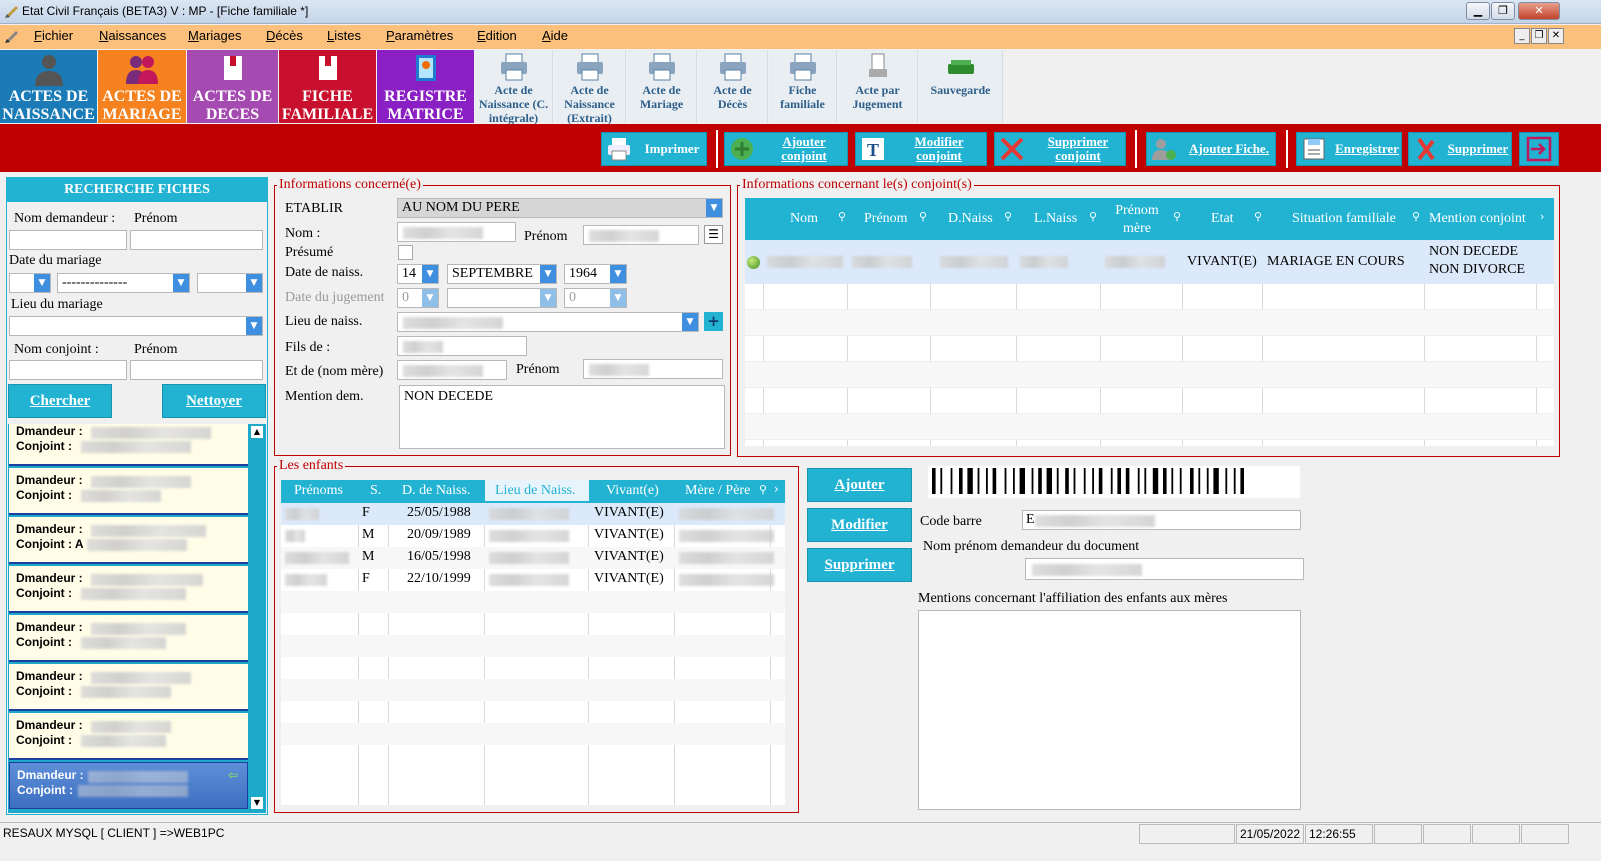 The image size is (1601, 861). What do you see at coordinates (859, 485) in the screenshot?
I see `ajouter-enfant-button: Ajouter` at bounding box center [859, 485].